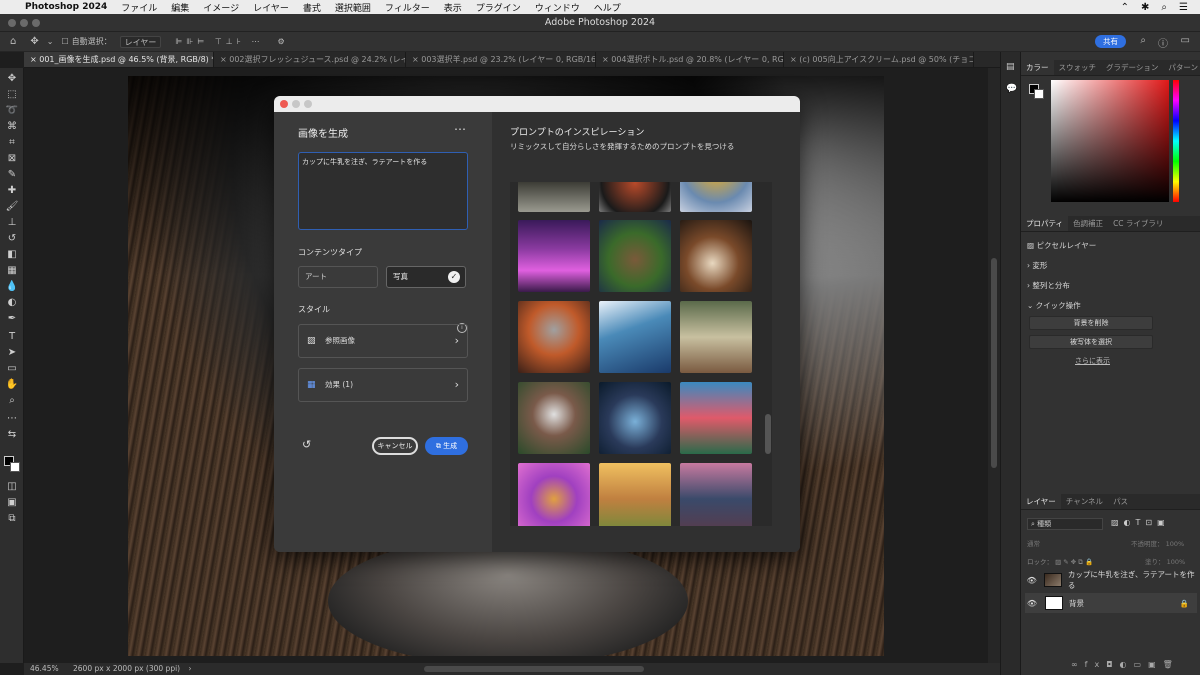 This screenshot has width=1200, height=675. Describe the element at coordinates (12, 239) in the screenshot. I see `history-brush-icon: ↺` at that location.